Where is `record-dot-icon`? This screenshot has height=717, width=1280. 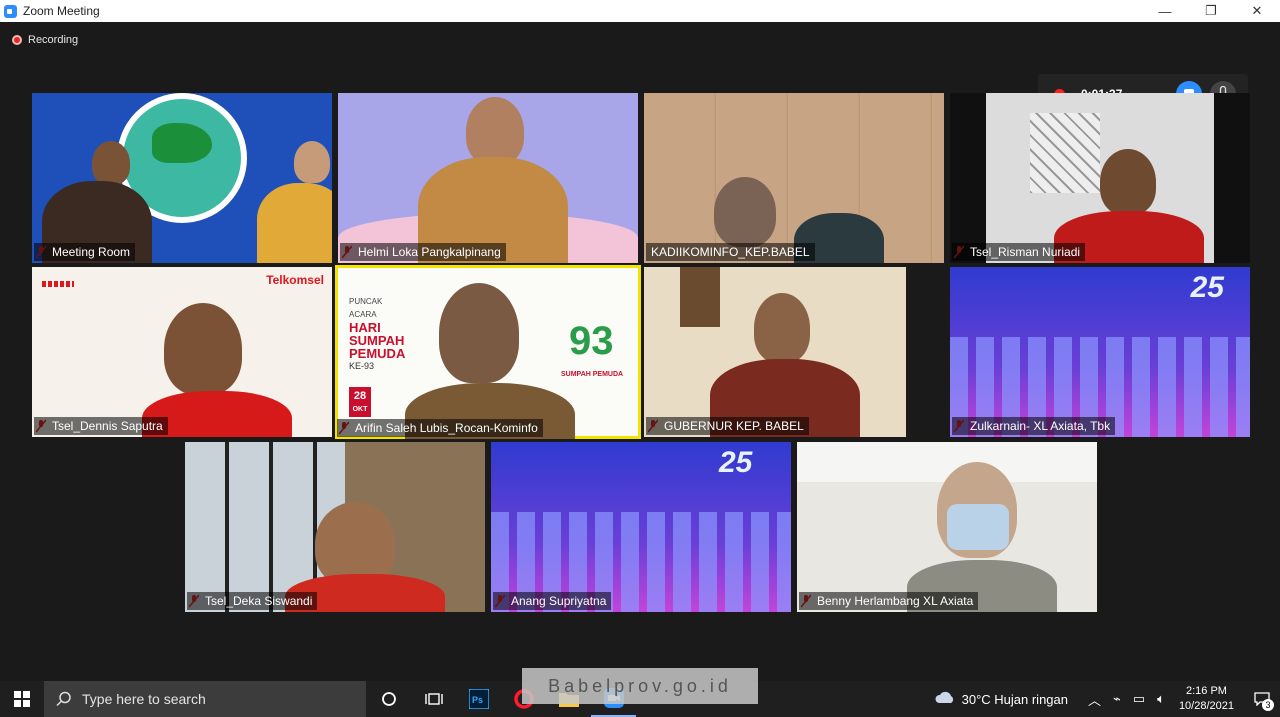
record-dot-icon is located at coordinates (17, 40).